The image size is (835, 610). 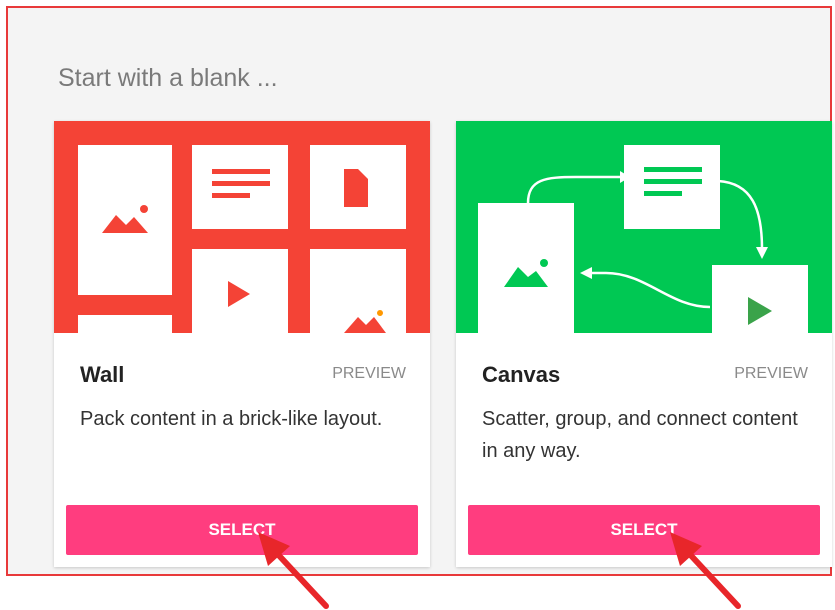 I want to click on card-title: Canvas, so click(x=521, y=374).